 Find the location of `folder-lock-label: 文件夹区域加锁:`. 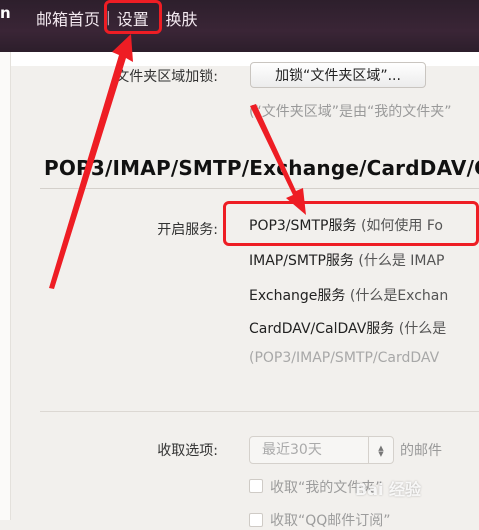

folder-lock-label: 文件夹区域加锁: is located at coordinates (166, 77).